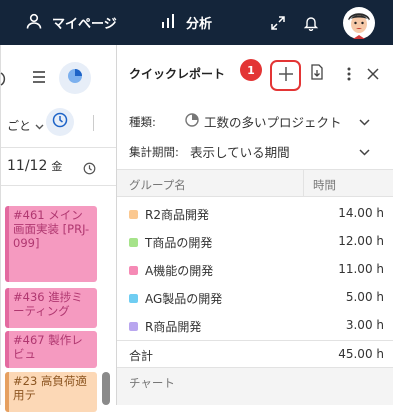 This screenshot has height=412, width=393. Describe the element at coordinates (255, 214) in the screenshot. I see `table-row: R2商品開発 14.00 h` at that location.